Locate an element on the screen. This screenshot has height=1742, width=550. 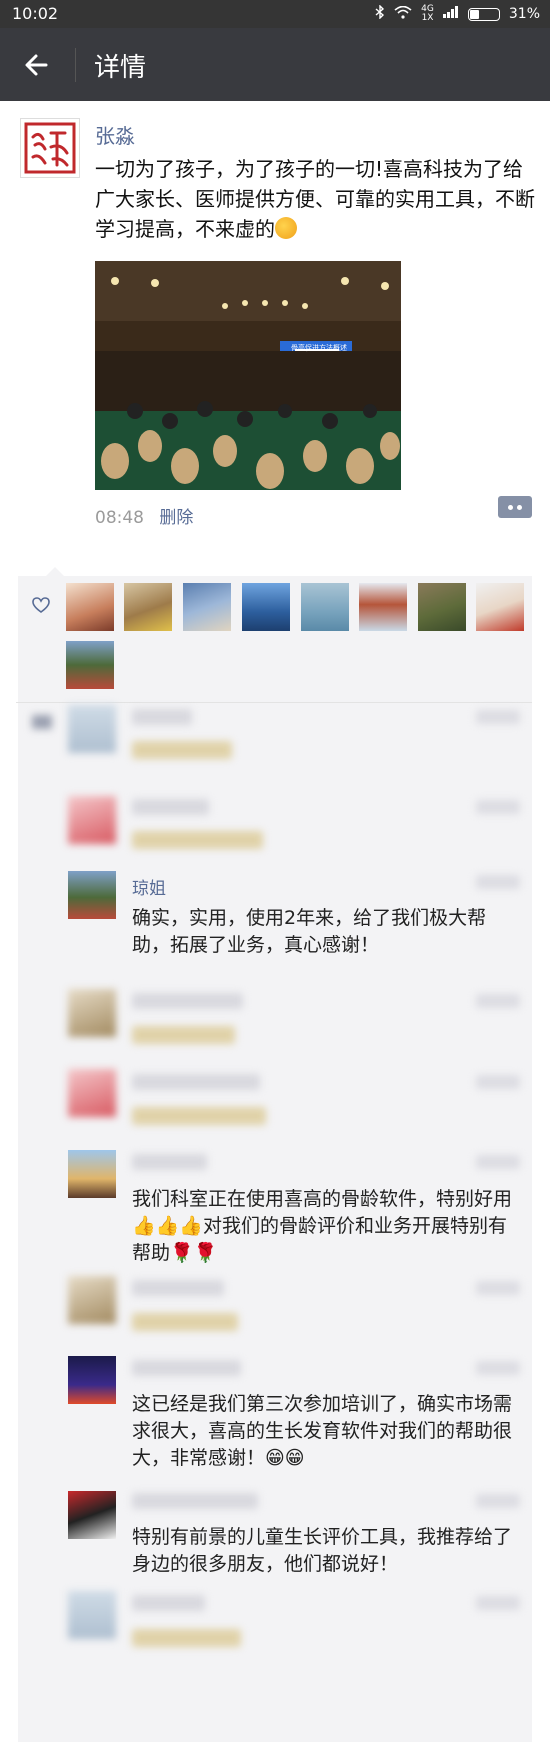
wifi-icon is located at coordinates (403, 14).